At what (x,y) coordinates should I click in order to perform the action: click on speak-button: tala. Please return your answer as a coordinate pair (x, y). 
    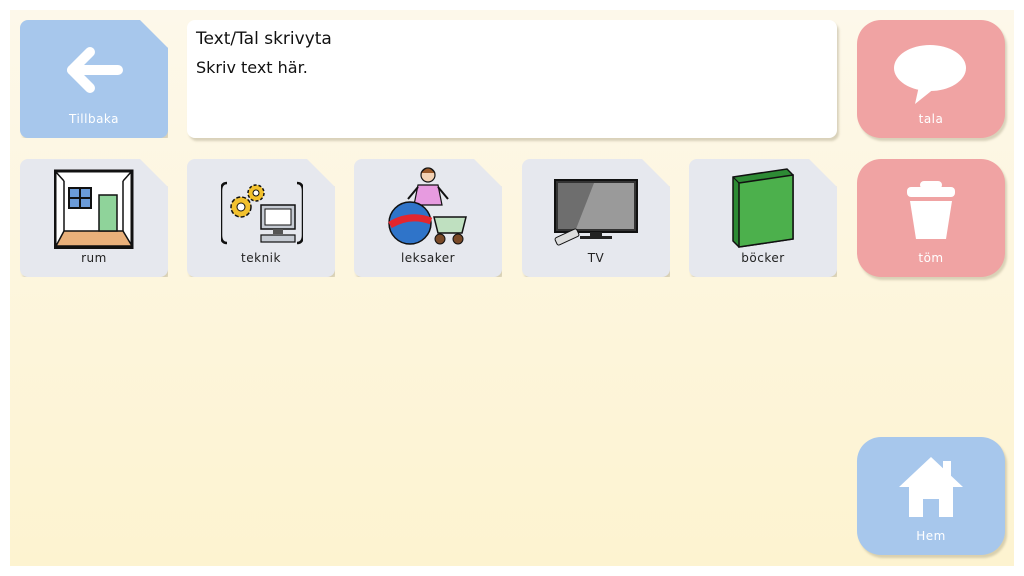
    Looking at the image, I should click on (931, 79).